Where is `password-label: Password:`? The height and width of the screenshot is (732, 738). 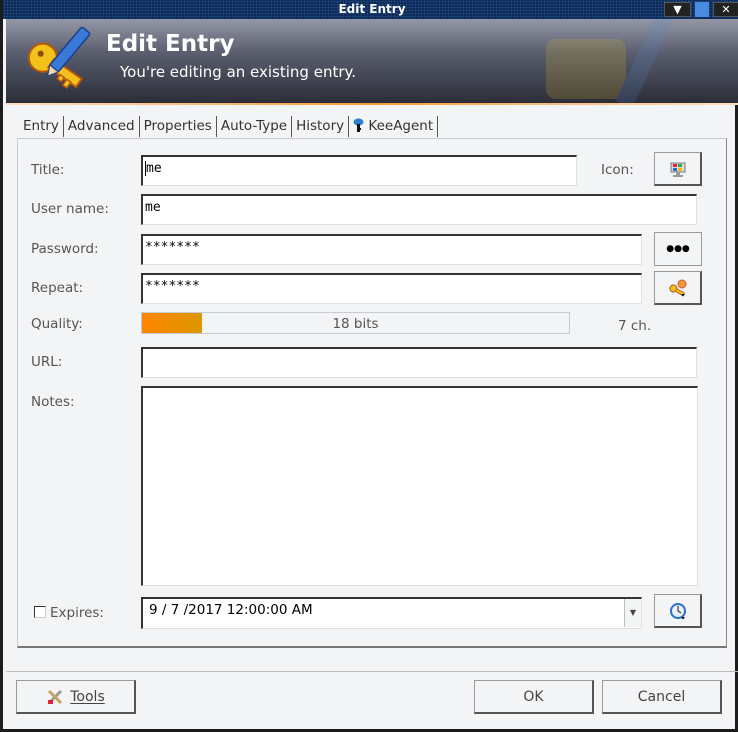
password-label: Password: is located at coordinates (65, 249).